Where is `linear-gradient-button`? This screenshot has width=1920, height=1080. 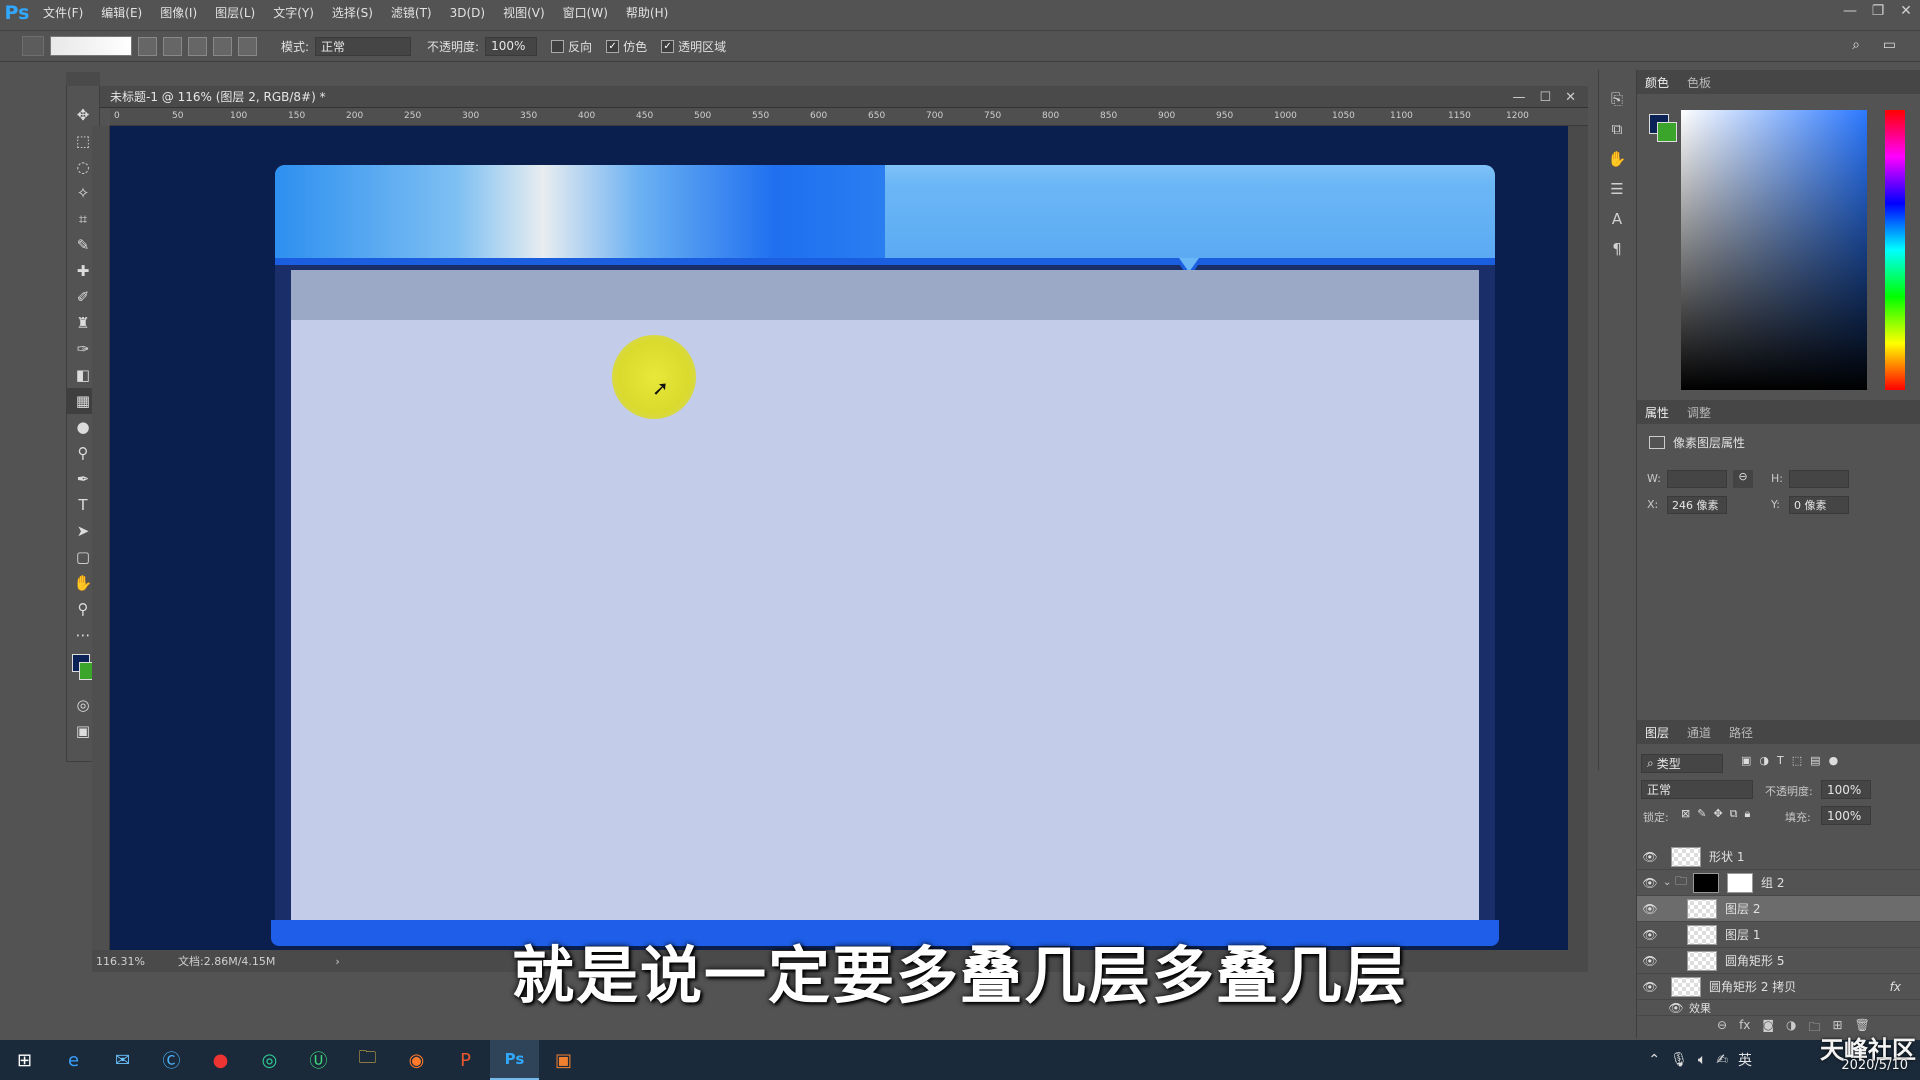
linear-gradient-button is located at coordinates (147, 46).